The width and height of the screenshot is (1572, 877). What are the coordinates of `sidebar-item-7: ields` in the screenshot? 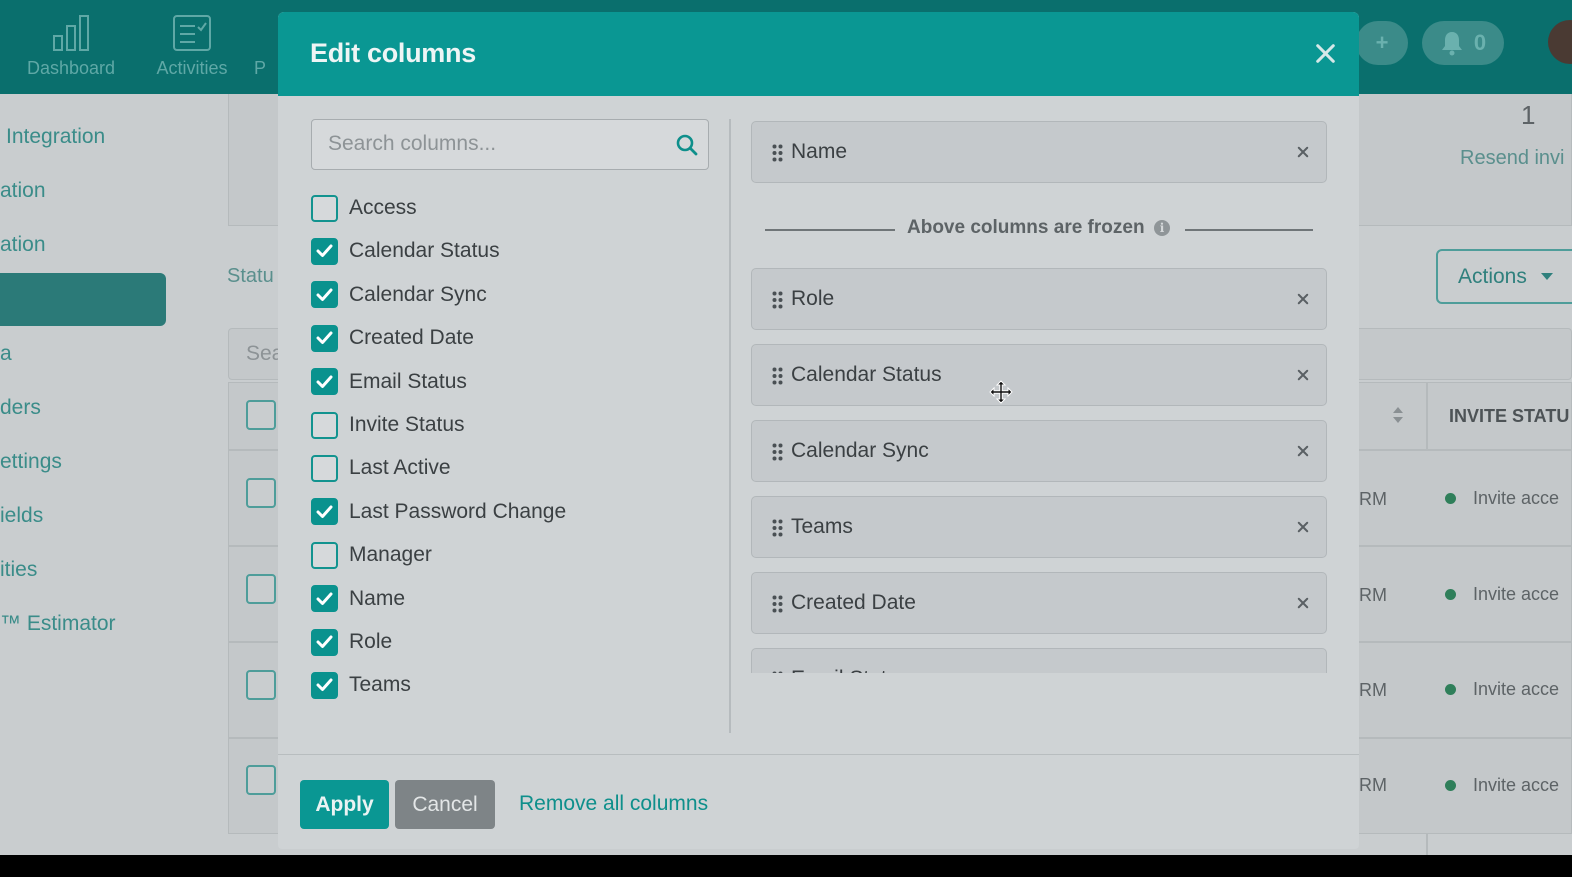 It's located at (21, 516).